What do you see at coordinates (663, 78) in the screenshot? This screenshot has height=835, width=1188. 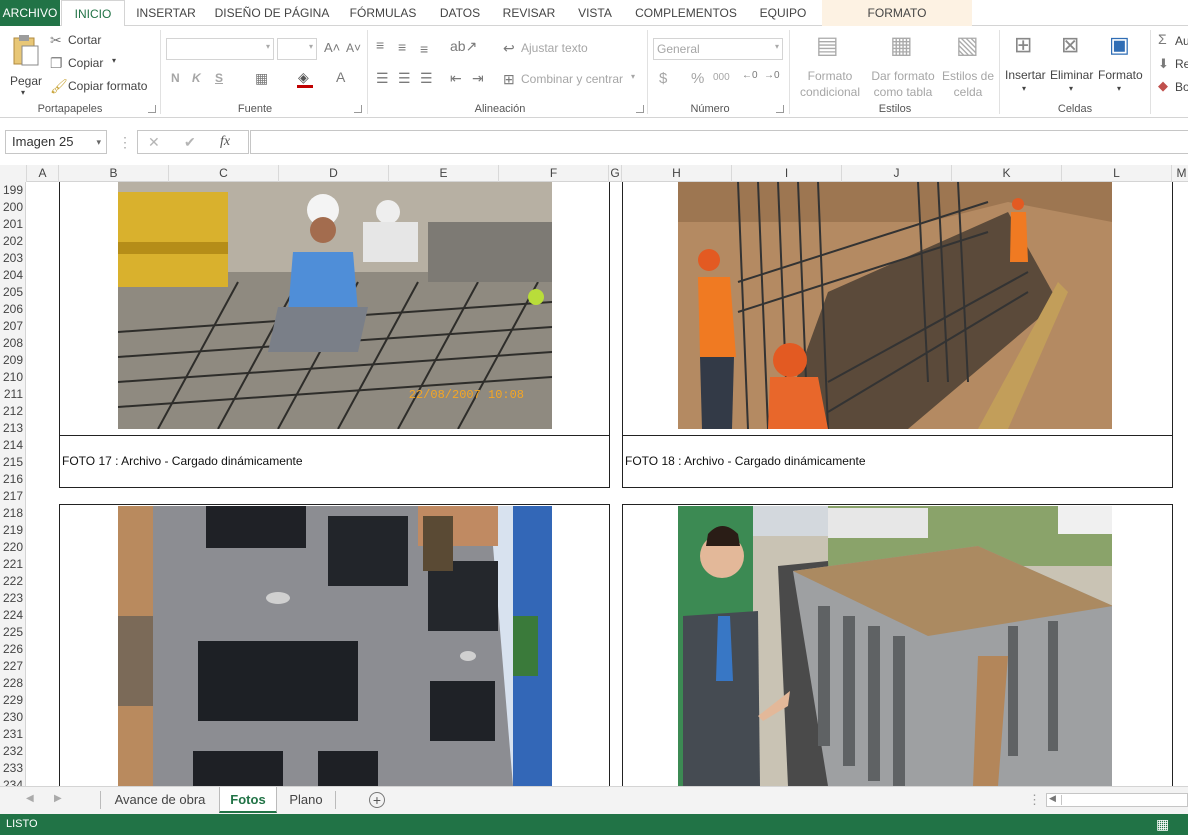 I see `currency-button: $` at bounding box center [663, 78].